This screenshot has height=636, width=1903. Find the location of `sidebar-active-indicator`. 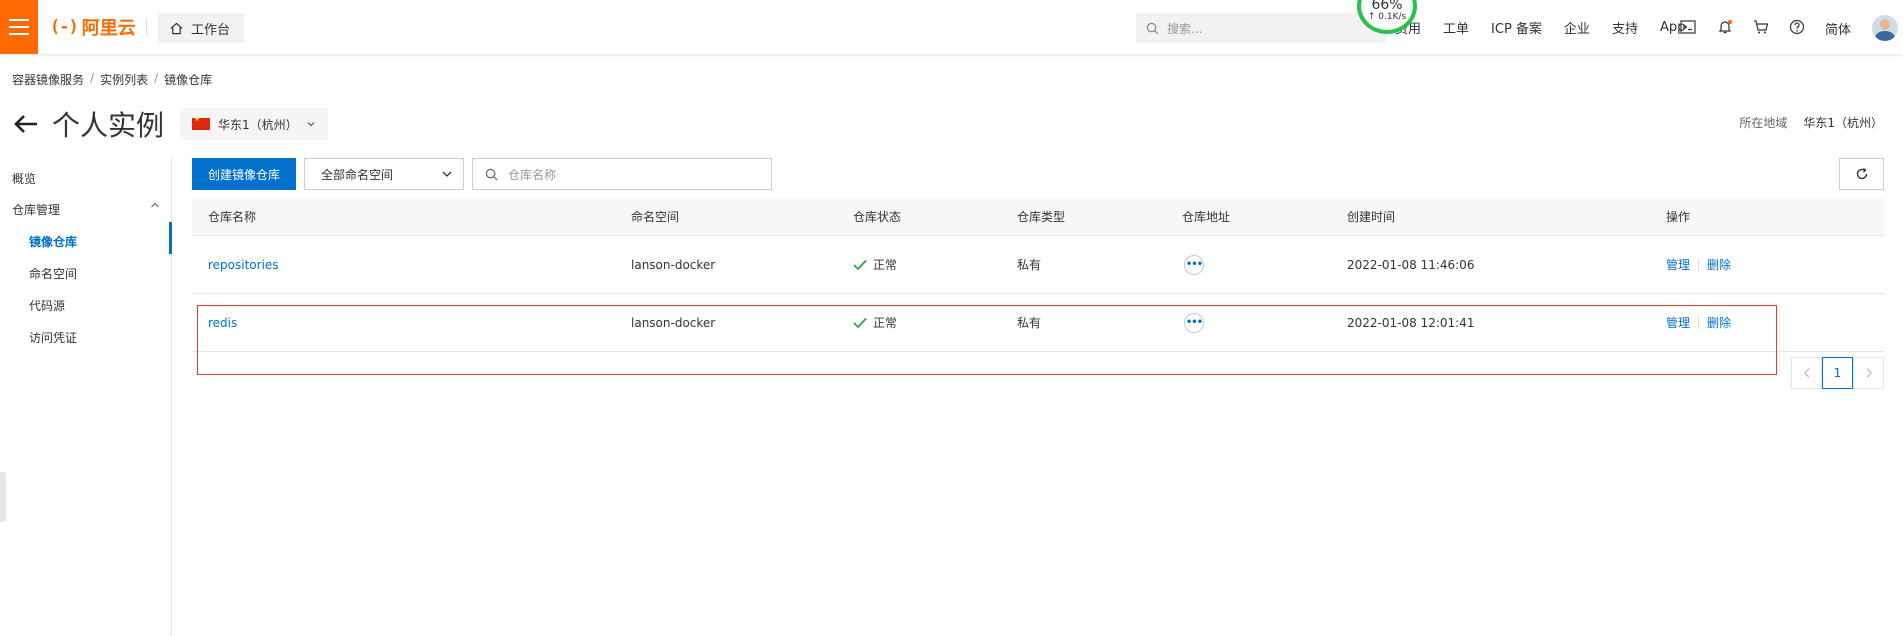

sidebar-active-indicator is located at coordinates (170, 238).